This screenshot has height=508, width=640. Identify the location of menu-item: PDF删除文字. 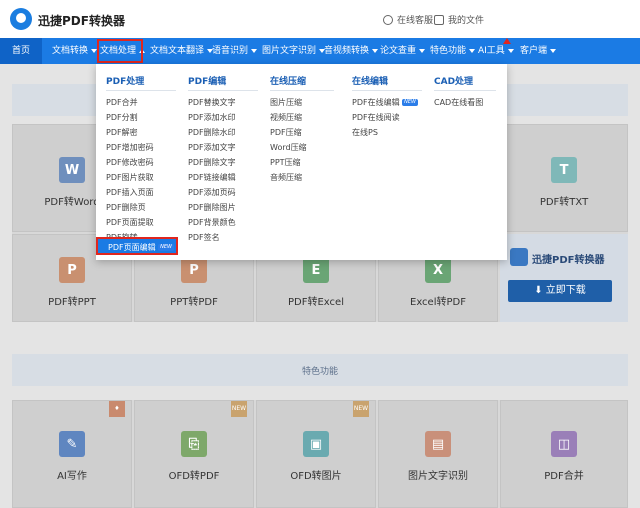
(223, 162).